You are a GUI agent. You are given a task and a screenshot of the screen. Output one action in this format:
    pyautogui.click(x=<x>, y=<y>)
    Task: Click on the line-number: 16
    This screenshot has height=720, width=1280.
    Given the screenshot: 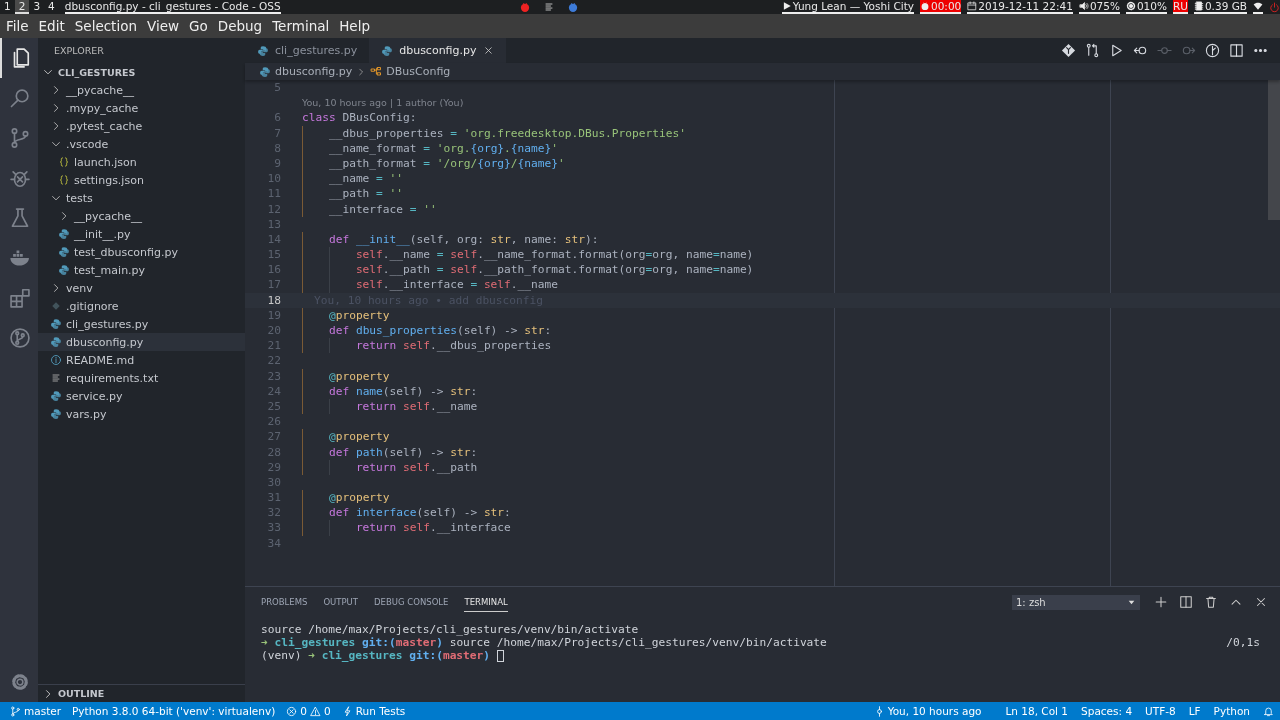 What is the action you would take?
    pyautogui.click(x=273, y=270)
    